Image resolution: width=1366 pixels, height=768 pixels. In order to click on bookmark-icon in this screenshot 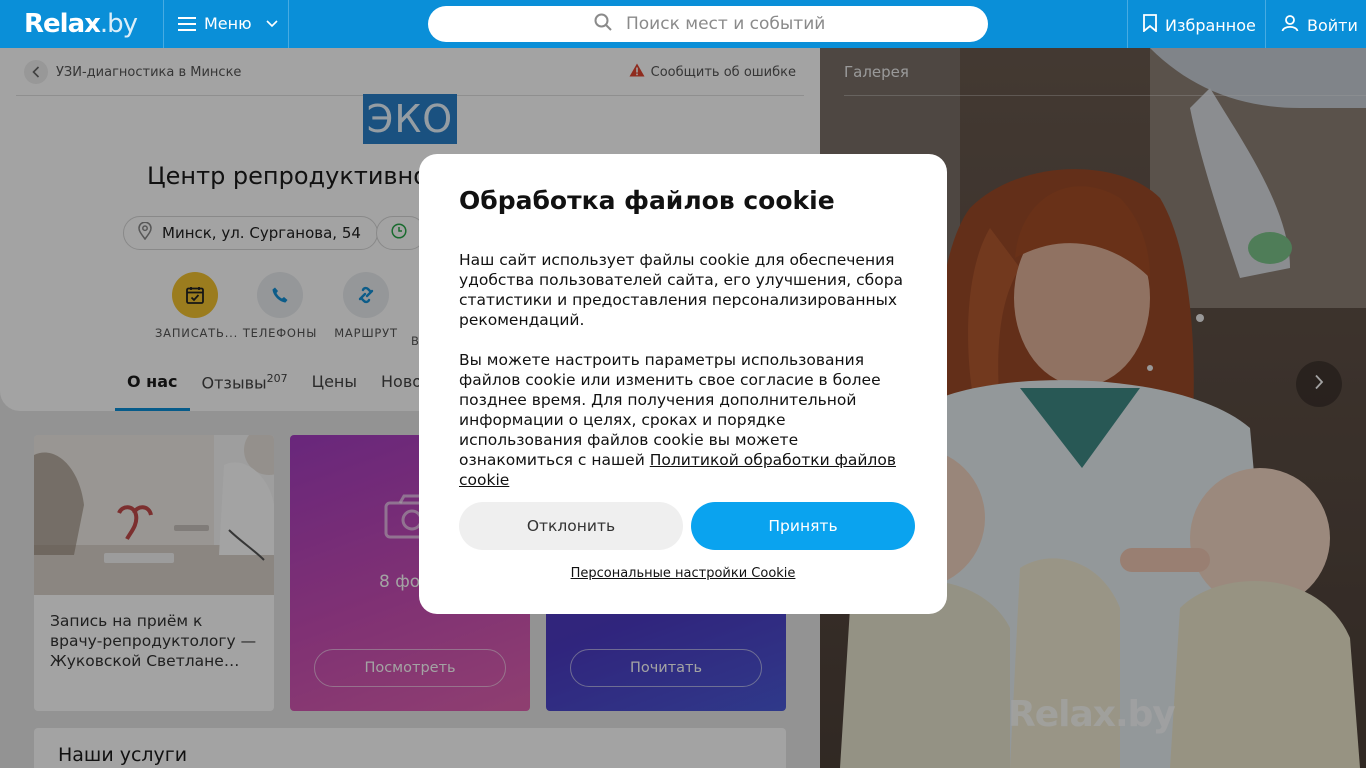, I will do `click(1150, 25)`.